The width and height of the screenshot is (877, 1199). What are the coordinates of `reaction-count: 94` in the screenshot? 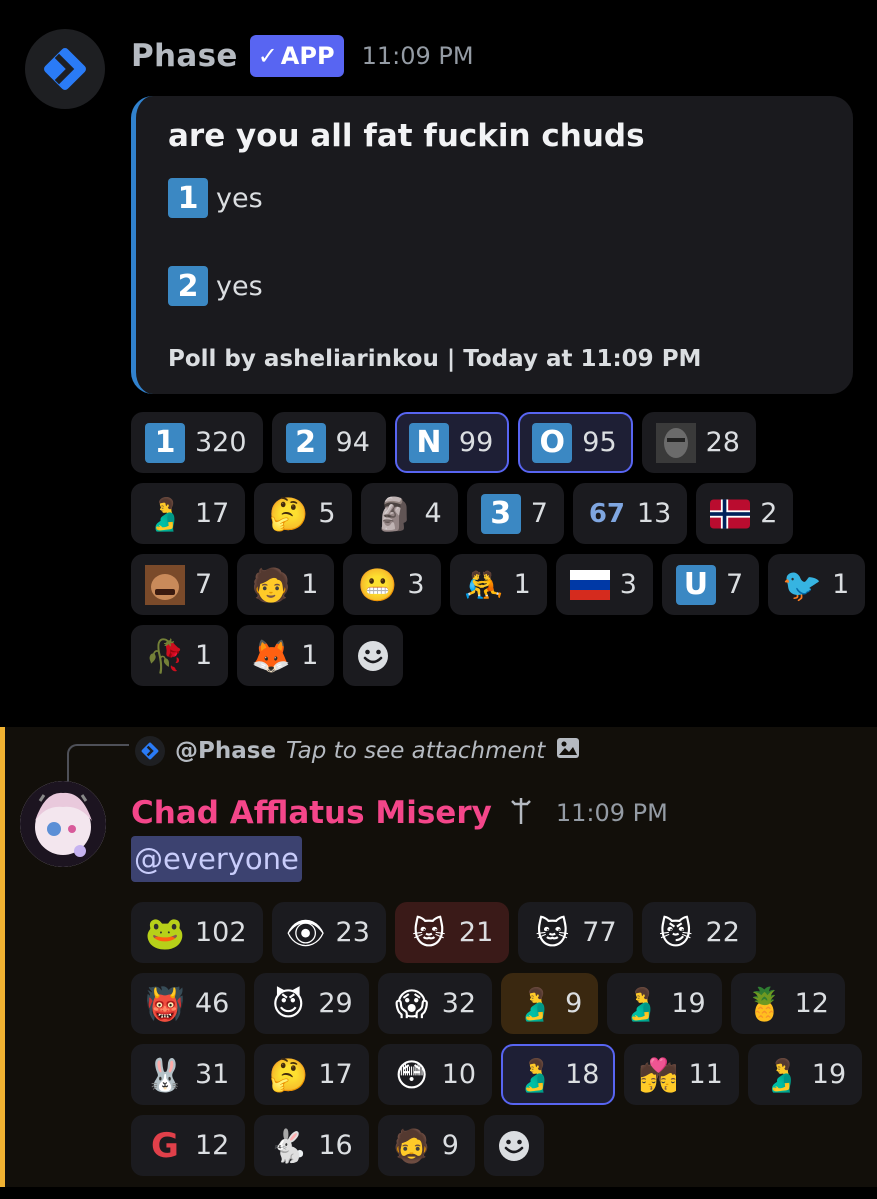 It's located at (352, 442).